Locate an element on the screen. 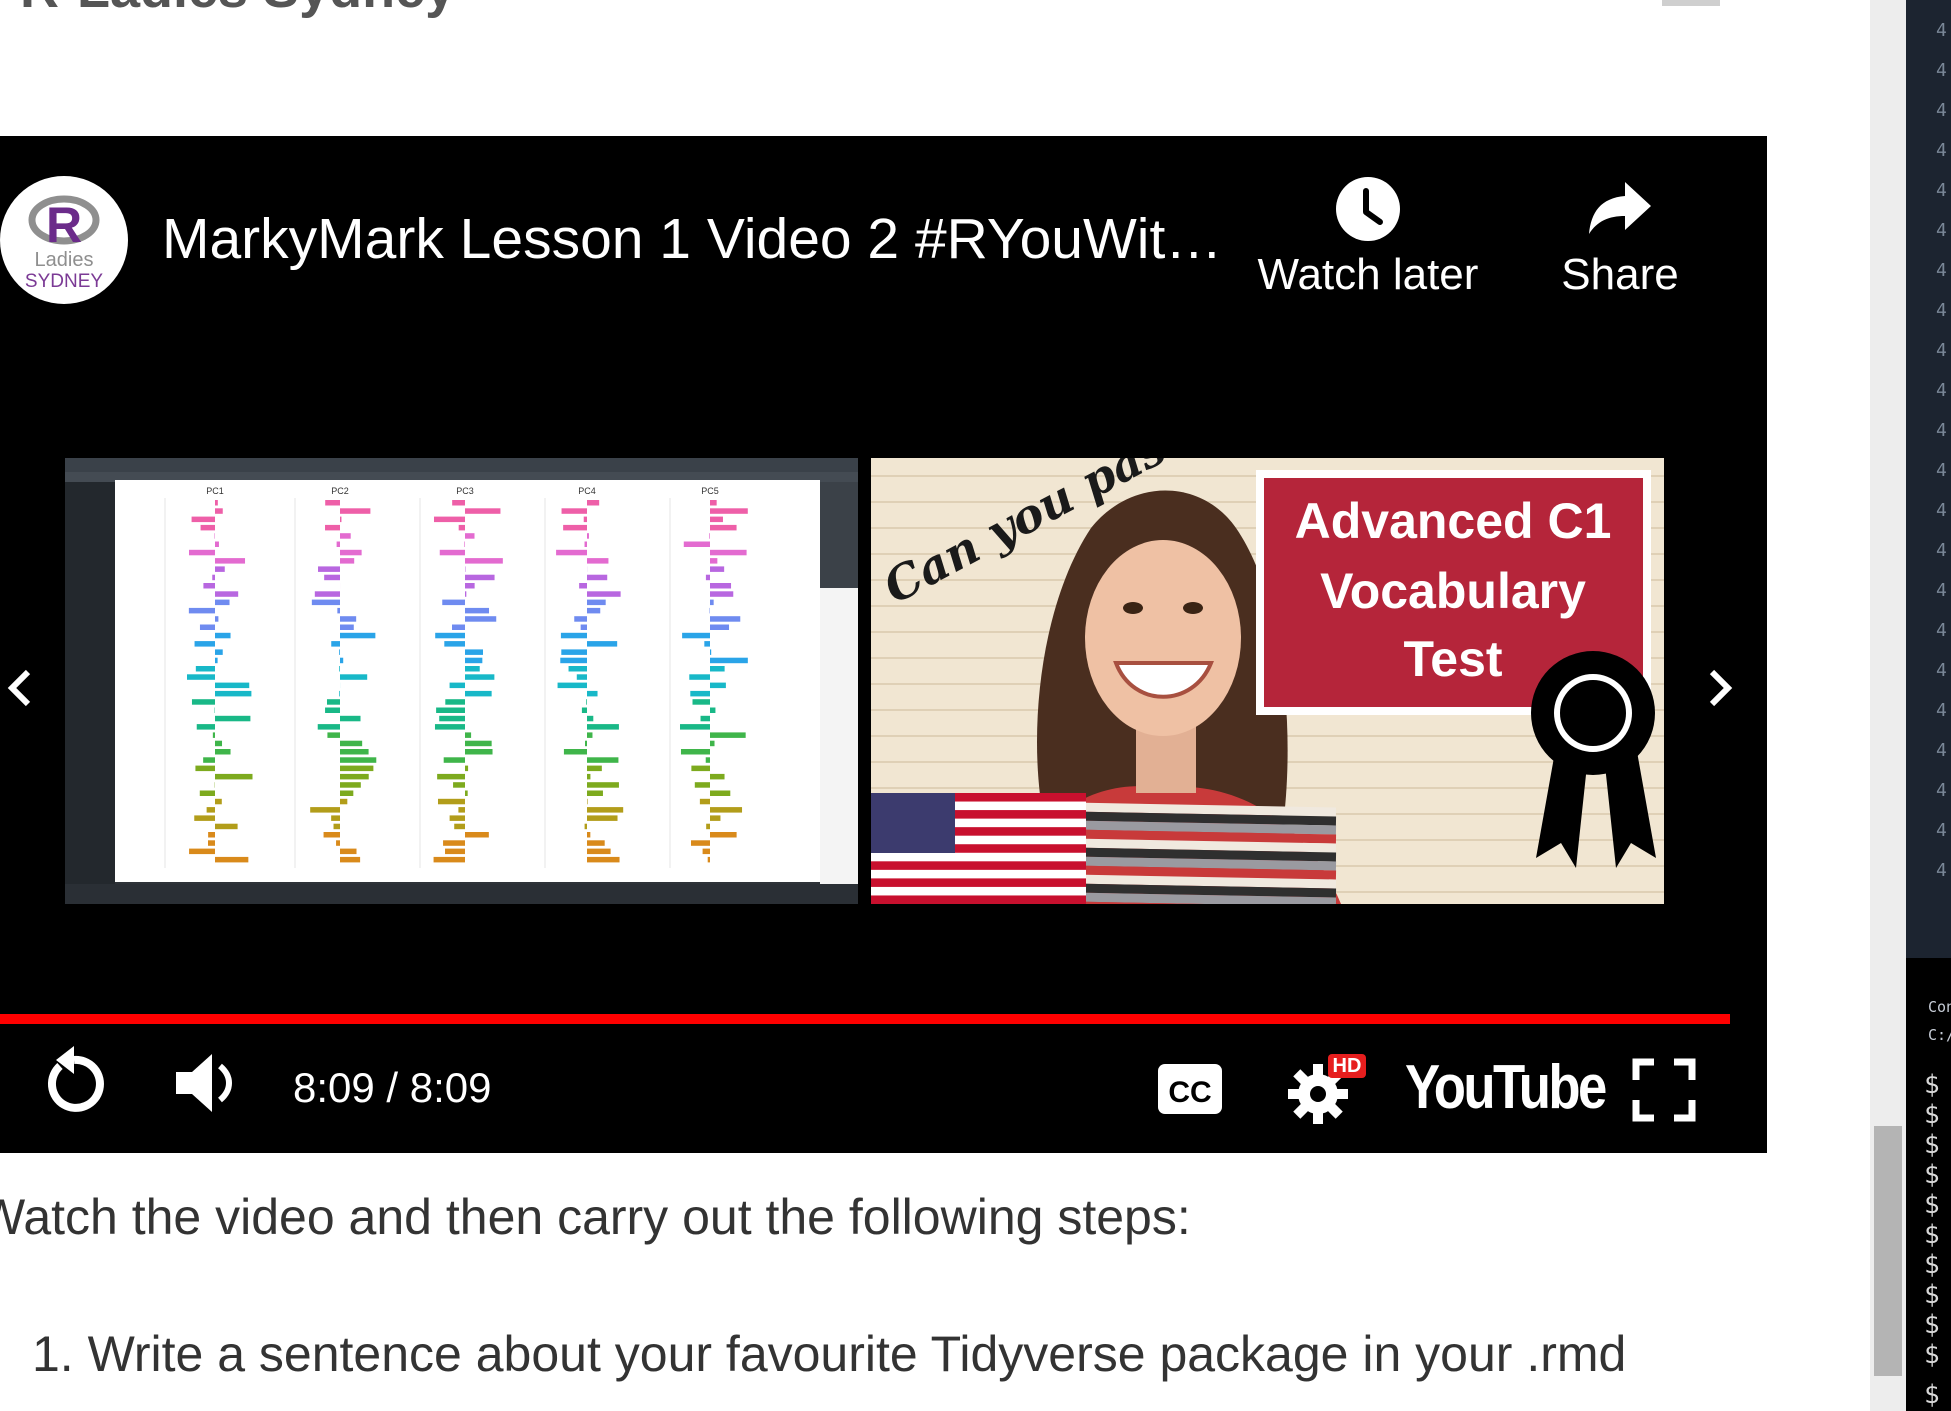 Image resolution: width=1951 pixels, height=1411 pixels. console-tab-label: Con is located at coordinates (1939, 1007).